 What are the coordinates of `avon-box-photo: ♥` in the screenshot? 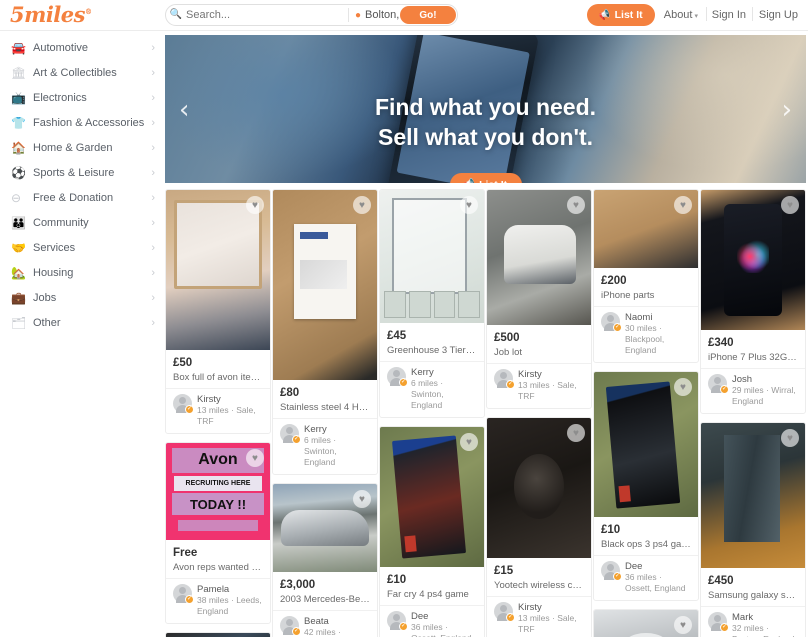 It's located at (218, 270).